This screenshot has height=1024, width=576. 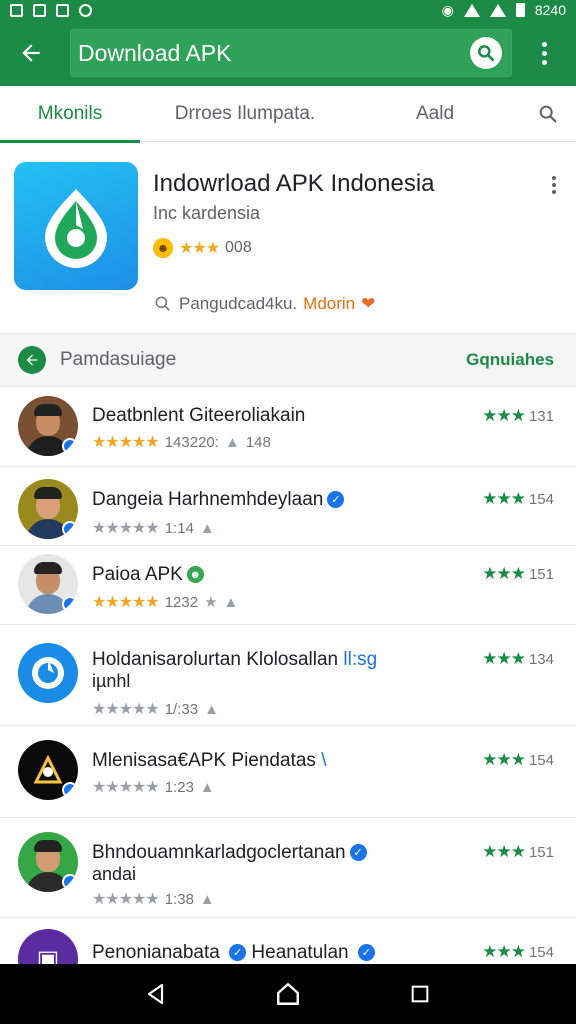 I want to click on star-icon: ★, so click(x=211, y=602).